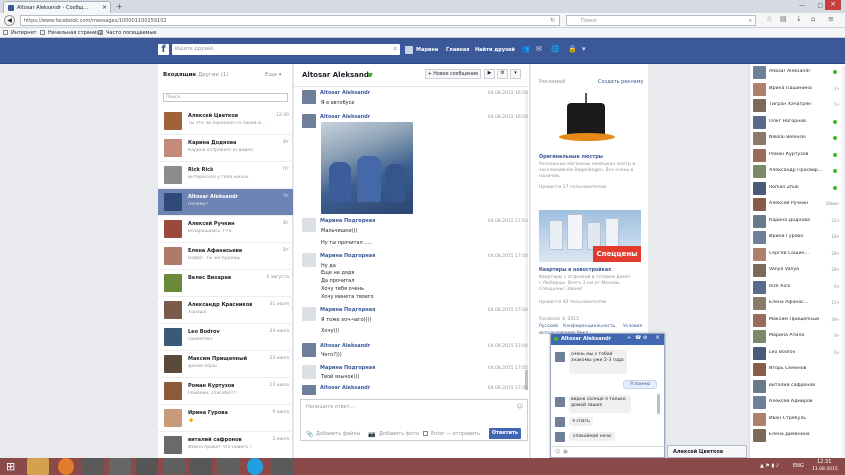 The height and width of the screenshot is (475, 845). I want to click on enter-to-send-checkbox, so click(425, 433).